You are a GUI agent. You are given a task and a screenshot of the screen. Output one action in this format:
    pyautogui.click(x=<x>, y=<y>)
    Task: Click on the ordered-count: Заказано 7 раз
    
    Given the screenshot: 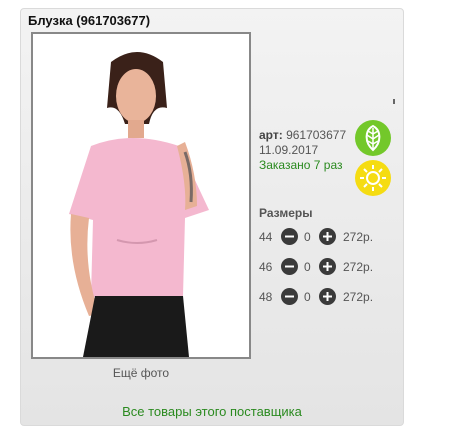 What is the action you would take?
    pyautogui.click(x=301, y=165)
    